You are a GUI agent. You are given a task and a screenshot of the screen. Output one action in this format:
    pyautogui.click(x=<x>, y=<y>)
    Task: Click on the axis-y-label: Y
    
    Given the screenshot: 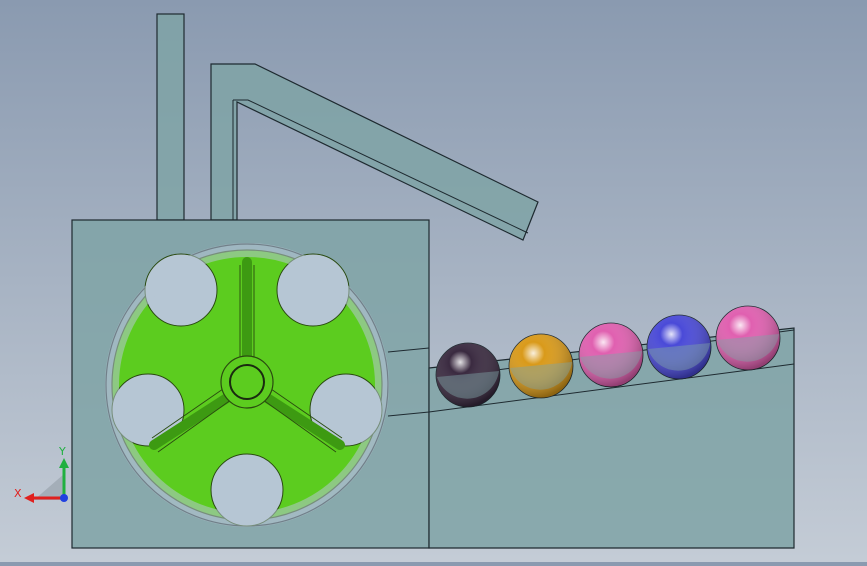 What is the action you would take?
    pyautogui.click(x=62, y=451)
    